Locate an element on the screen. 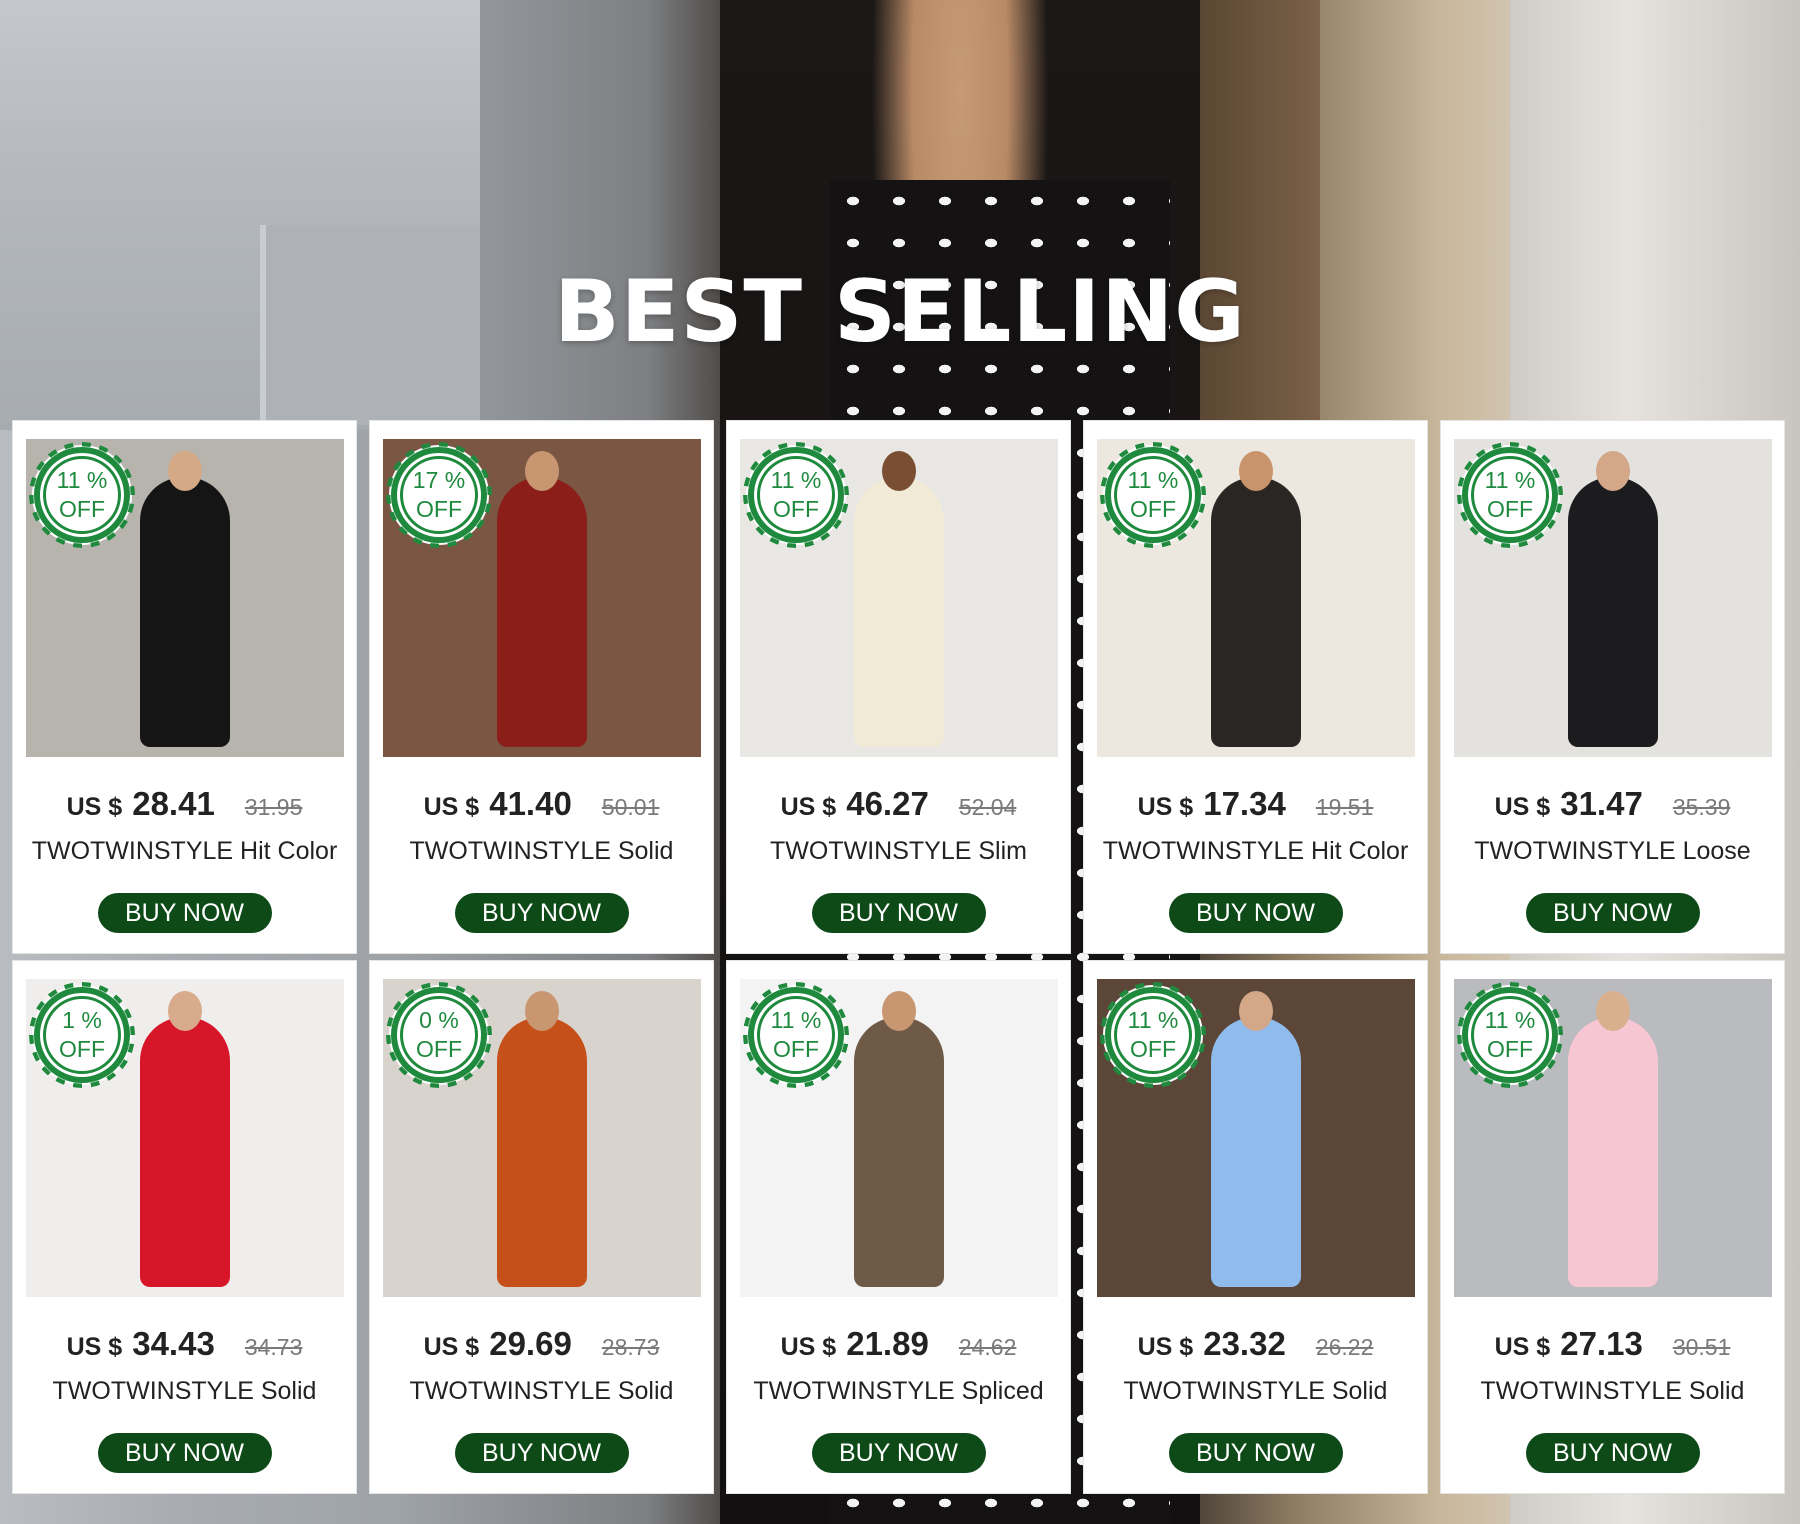 Image resolution: width=1800 pixels, height=1524 pixels. price-row: US $ 28.41 31.95 is located at coordinates (184, 804).